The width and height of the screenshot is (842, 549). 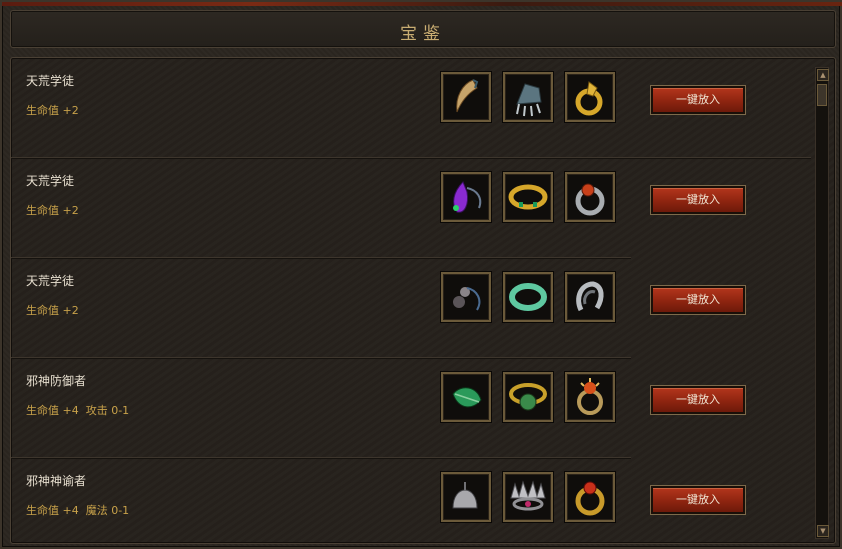 What do you see at coordinates (528, 197) in the screenshot?
I see `gold-jeweled-bracelet-icon` at bounding box center [528, 197].